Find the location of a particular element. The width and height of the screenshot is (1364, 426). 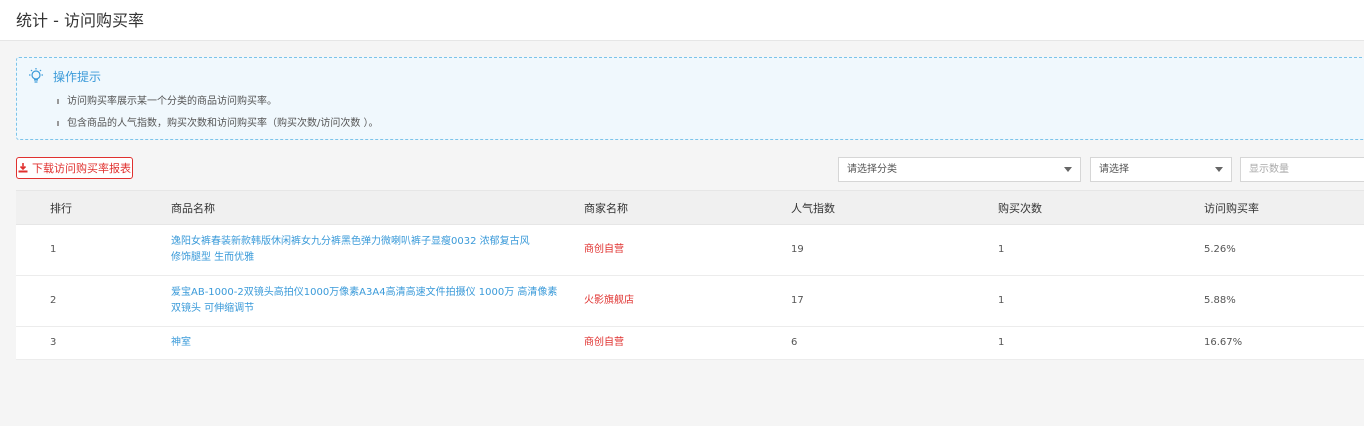

header-popularity: 人气指数 is located at coordinates (894, 207).